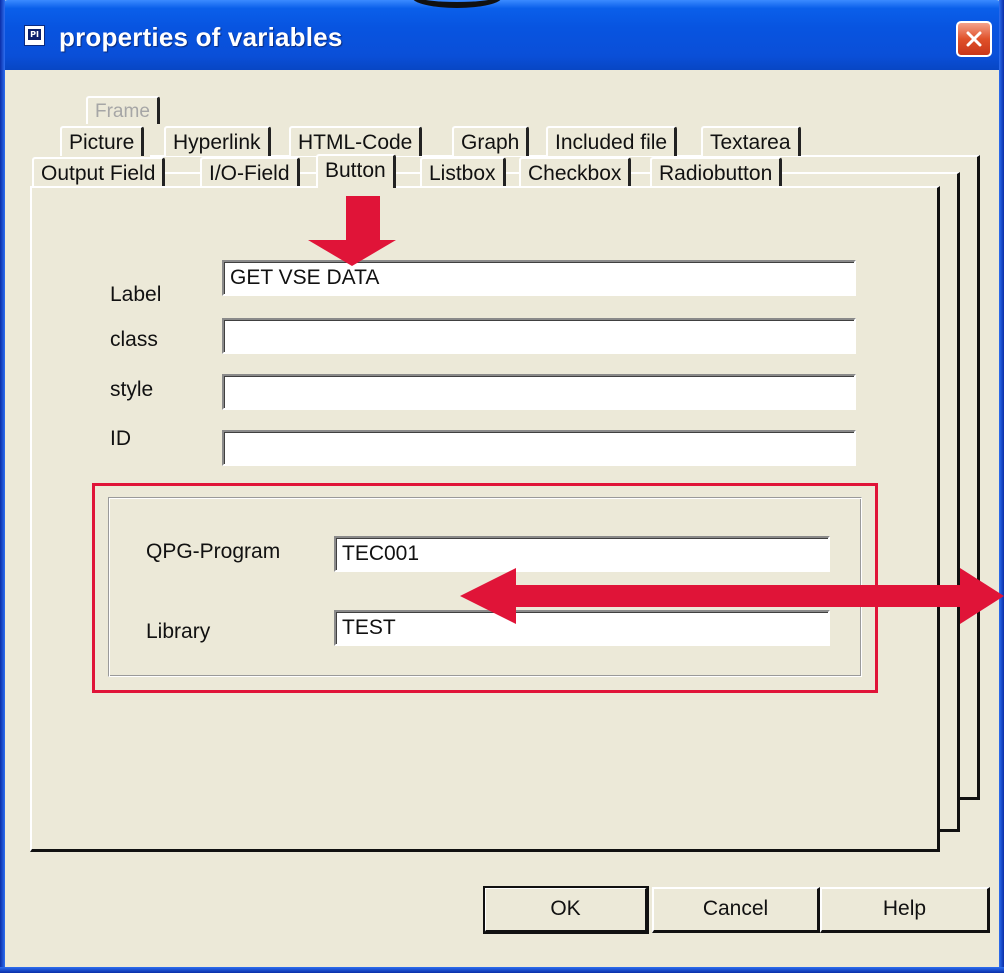  Describe the element at coordinates (905, 910) in the screenshot. I see `help-button: Help` at that location.